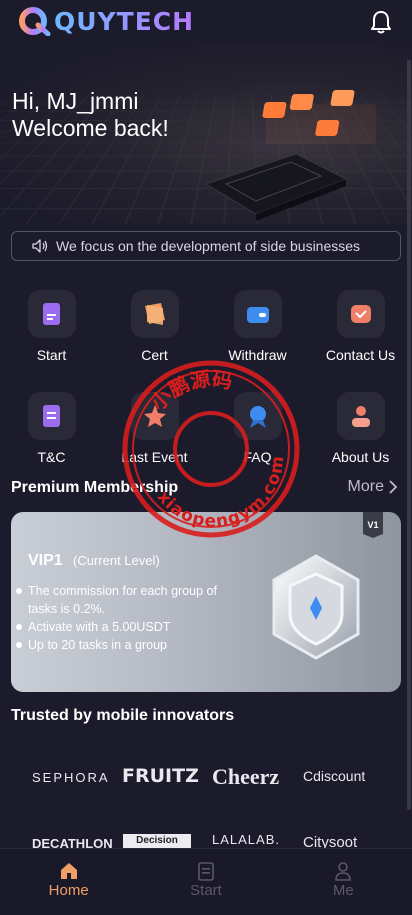  Describe the element at coordinates (131, 627) in the screenshot. I see `vip-benefit: Activate with a 5.00USDT` at that location.